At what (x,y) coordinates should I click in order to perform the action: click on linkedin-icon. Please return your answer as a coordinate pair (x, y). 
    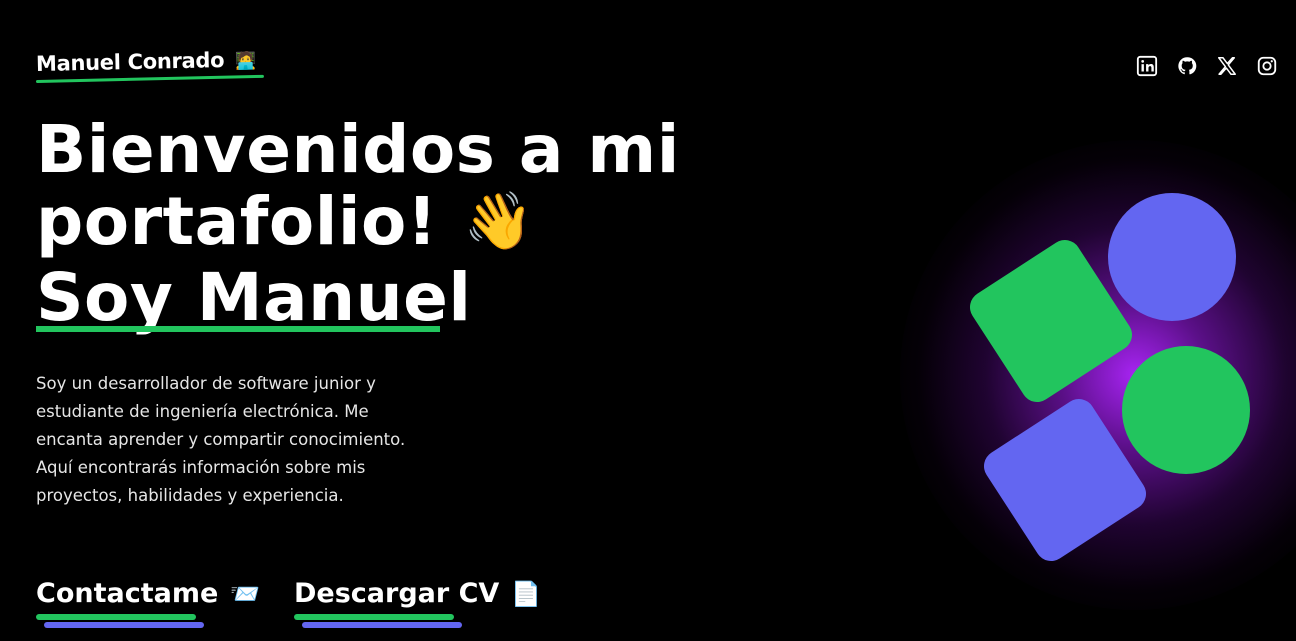
    Looking at the image, I should click on (1147, 66).